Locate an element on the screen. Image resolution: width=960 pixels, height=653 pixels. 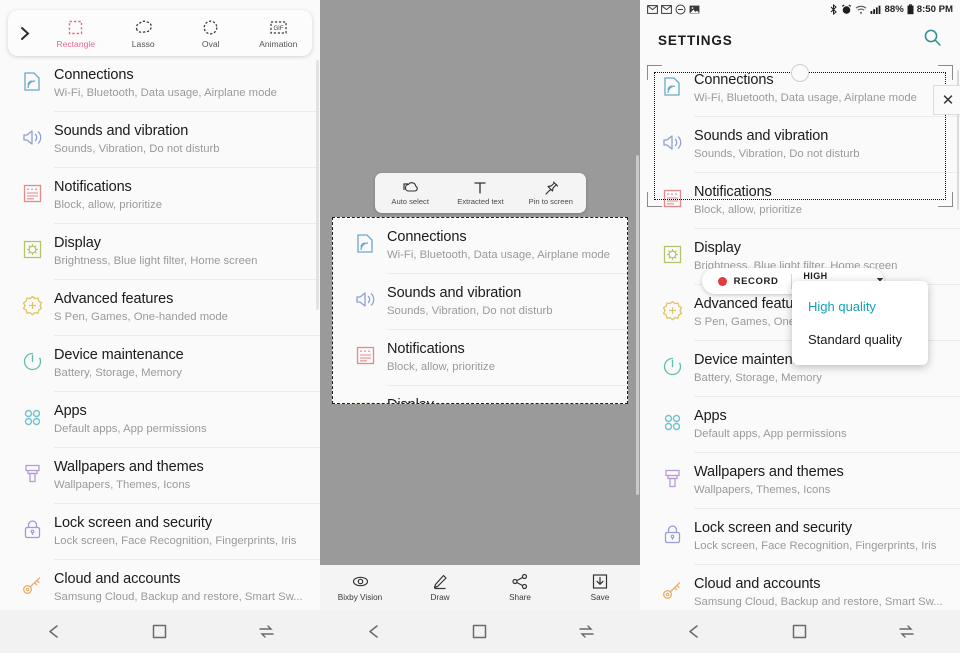
smart-select-lasso: Lasso is located at coordinates (144, 33).